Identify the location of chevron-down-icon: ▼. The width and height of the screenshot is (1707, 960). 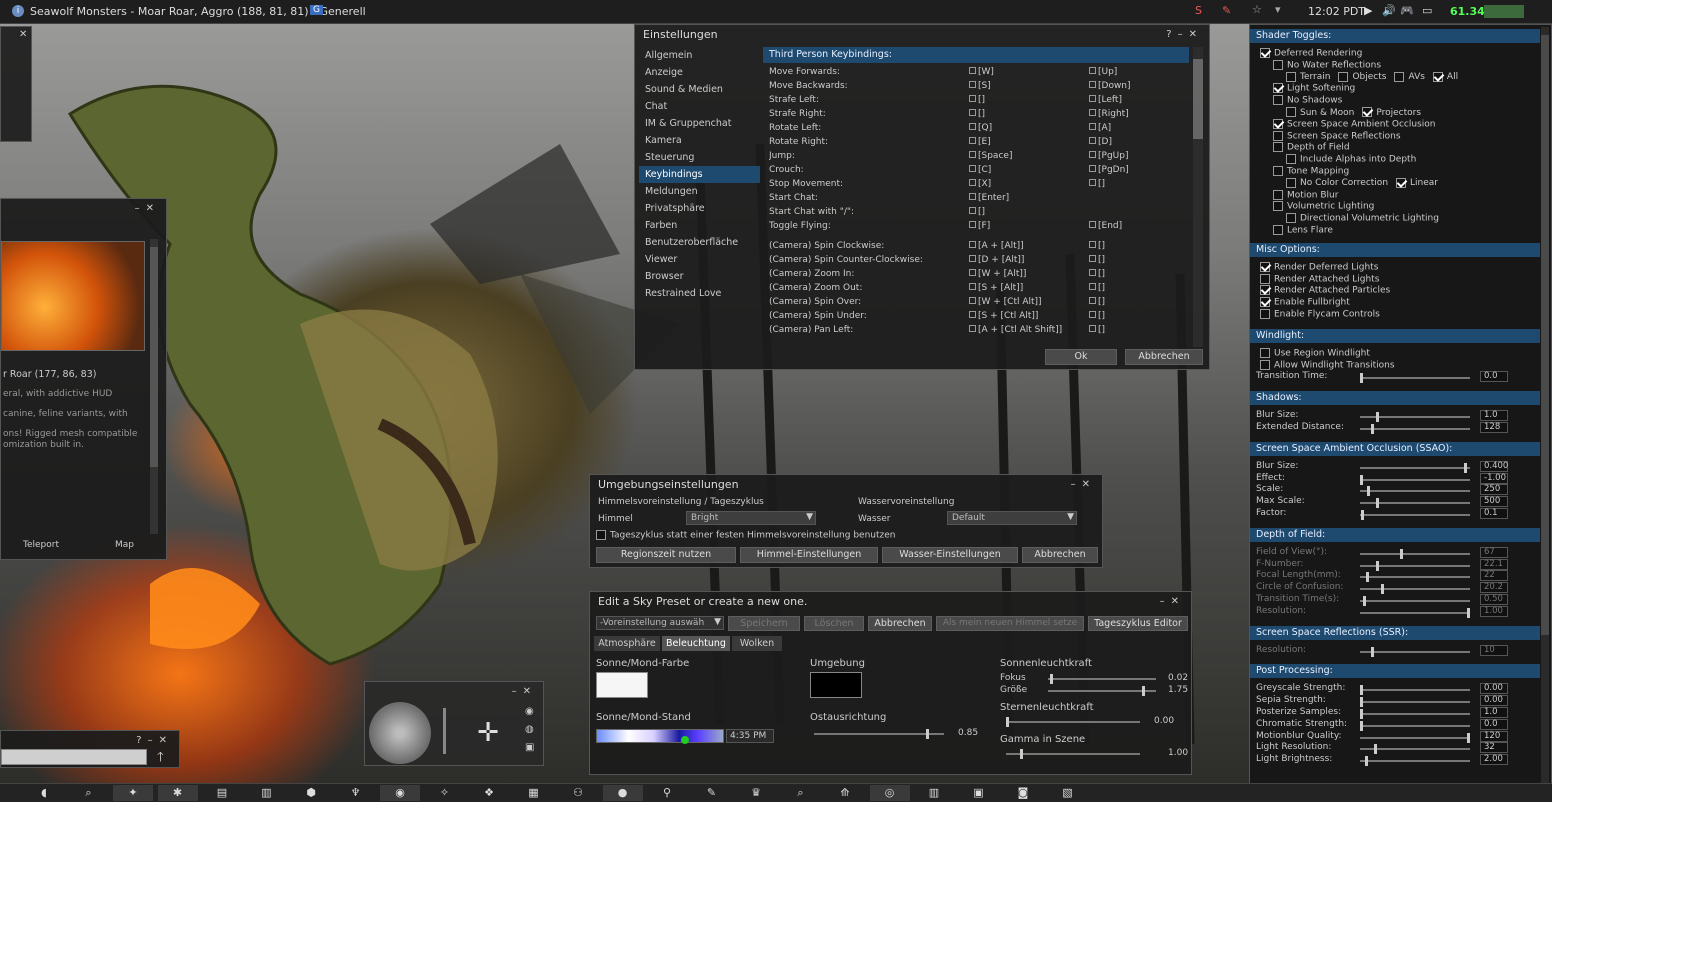
(1070, 517).